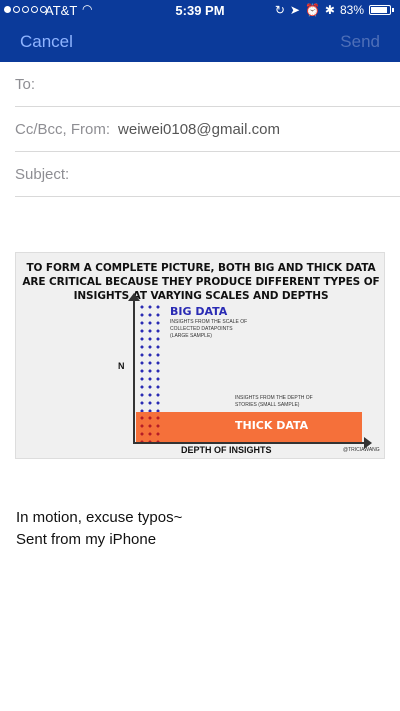 The height and width of the screenshot is (711, 400). What do you see at coordinates (360, 42) in the screenshot?
I see `send-button: Send` at bounding box center [360, 42].